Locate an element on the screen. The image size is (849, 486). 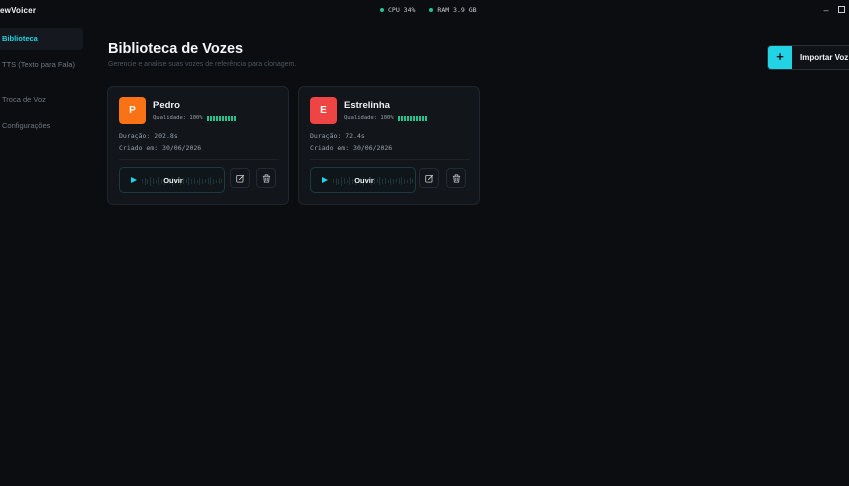
ram-status-dot is located at coordinates (431, 10).